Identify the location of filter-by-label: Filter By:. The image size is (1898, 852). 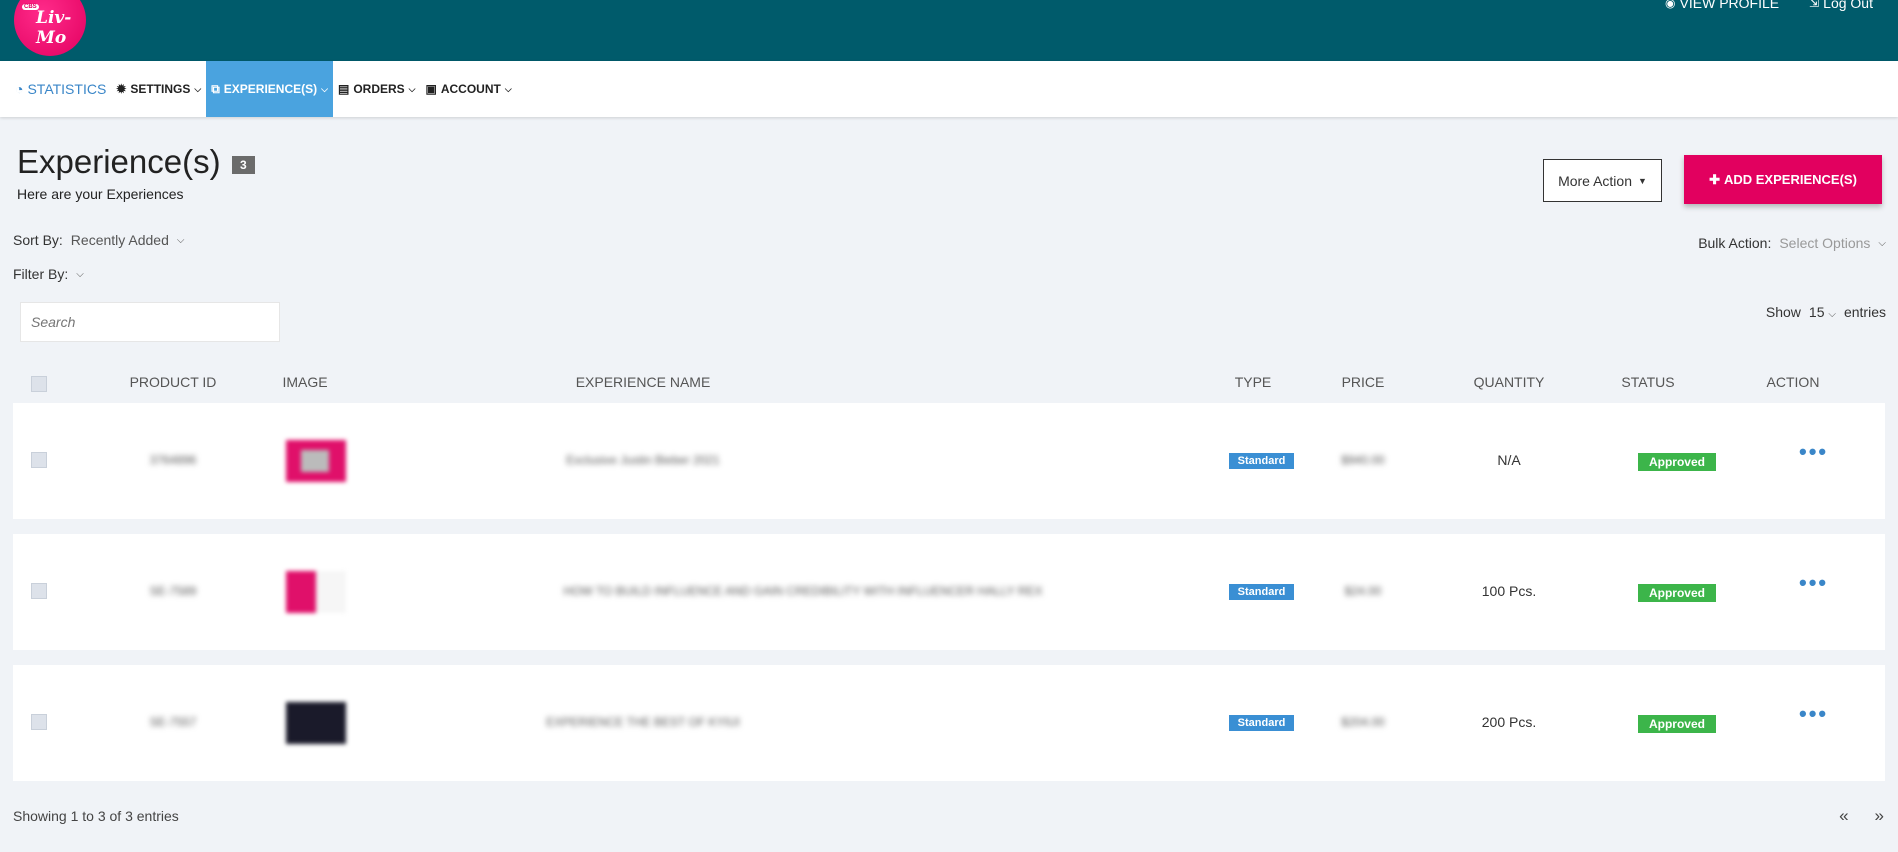
(41, 274).